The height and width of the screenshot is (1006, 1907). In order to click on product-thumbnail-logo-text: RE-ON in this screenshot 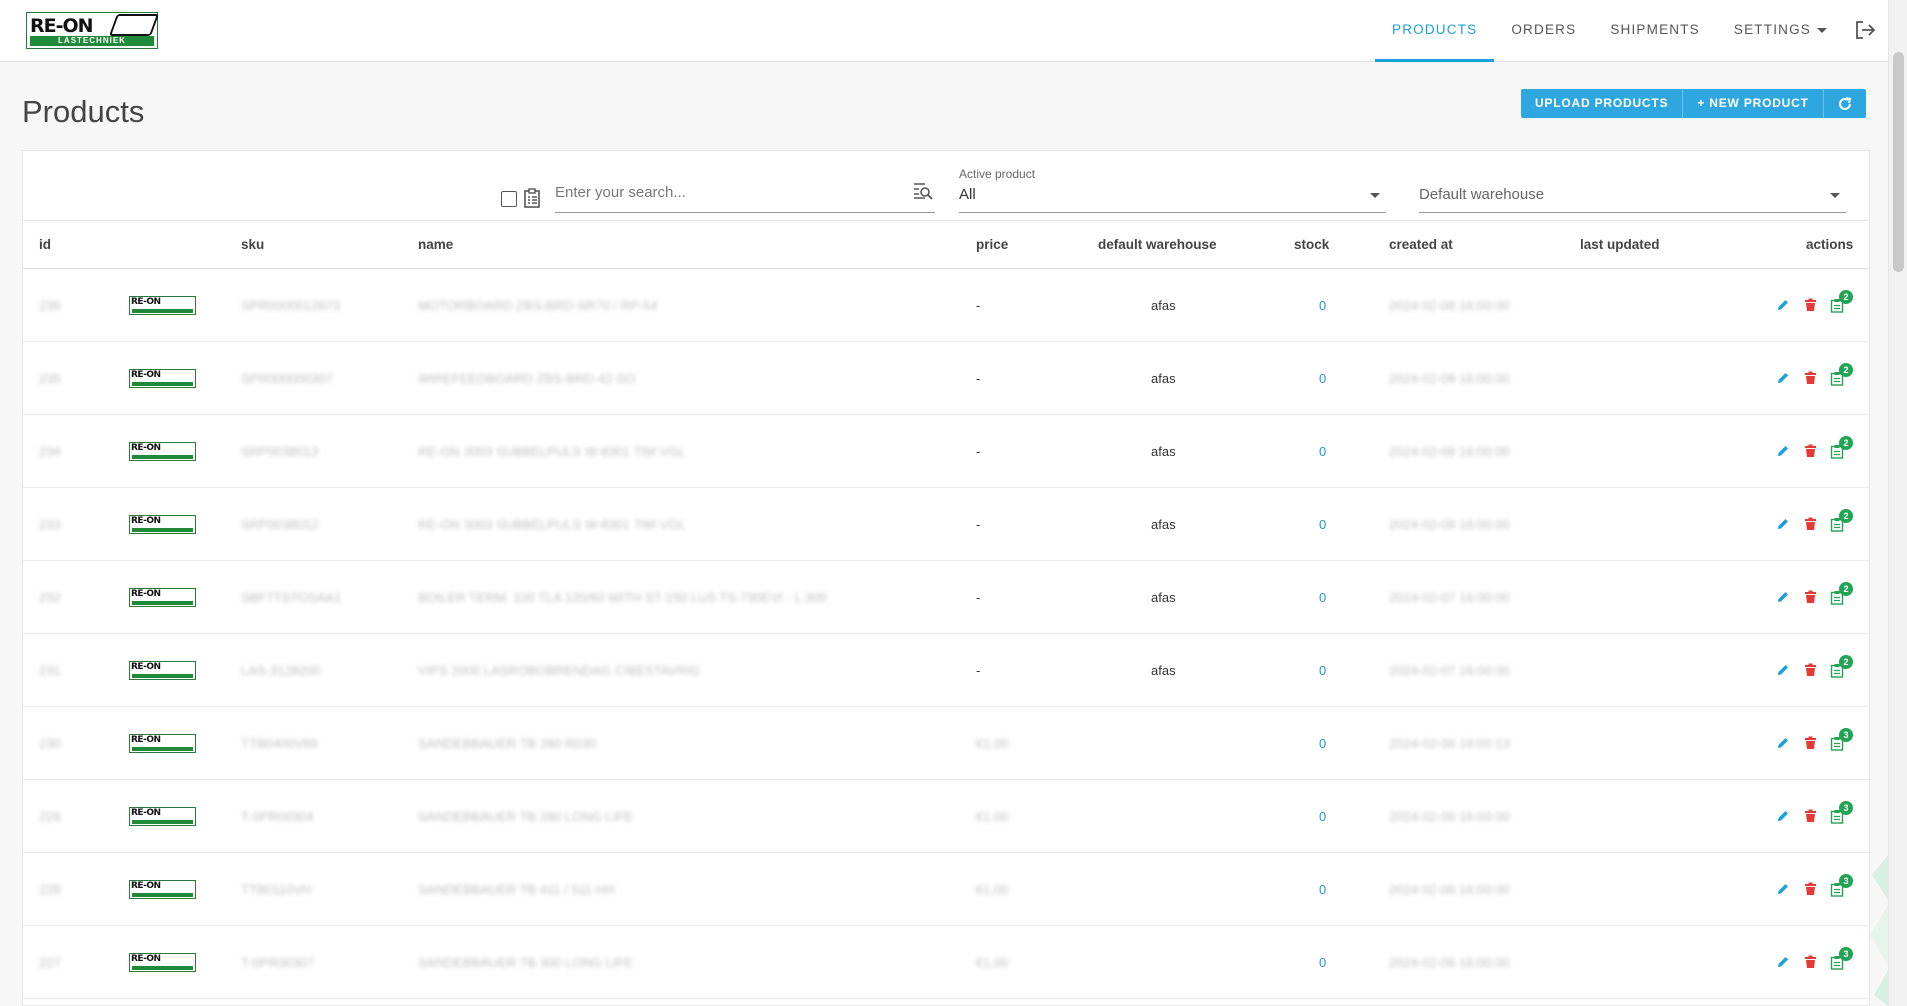, I will do `click(146, 667)`.